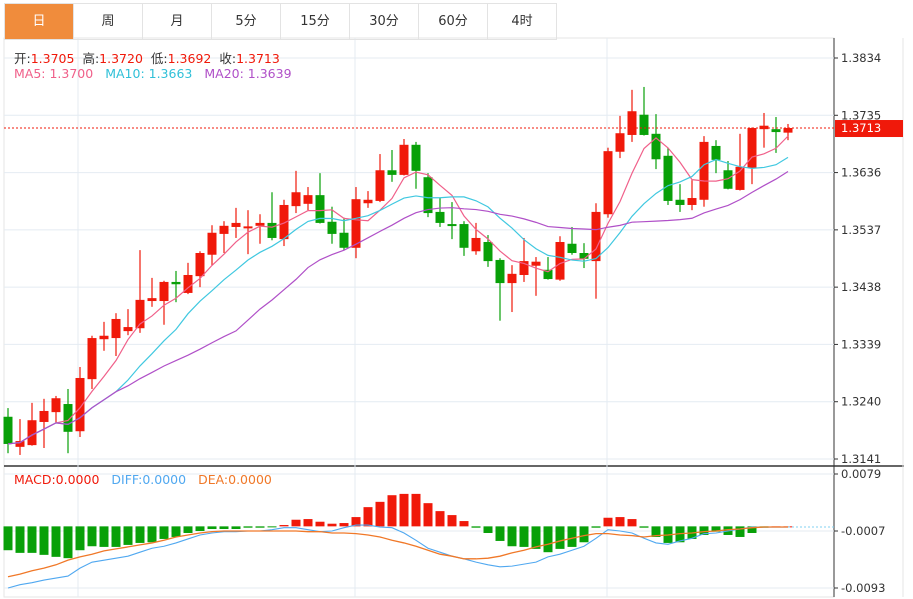 Image resolution: width=913 pixels, height=599 pixels. I want to click on ma10-value: MA10: 1.3663, so click(149, 73).